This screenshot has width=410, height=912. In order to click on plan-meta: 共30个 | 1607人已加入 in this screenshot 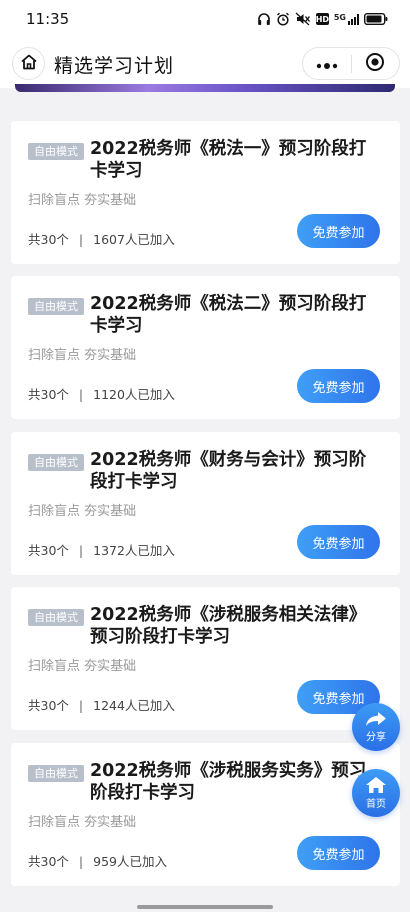, I will do `click(101, 240)`.